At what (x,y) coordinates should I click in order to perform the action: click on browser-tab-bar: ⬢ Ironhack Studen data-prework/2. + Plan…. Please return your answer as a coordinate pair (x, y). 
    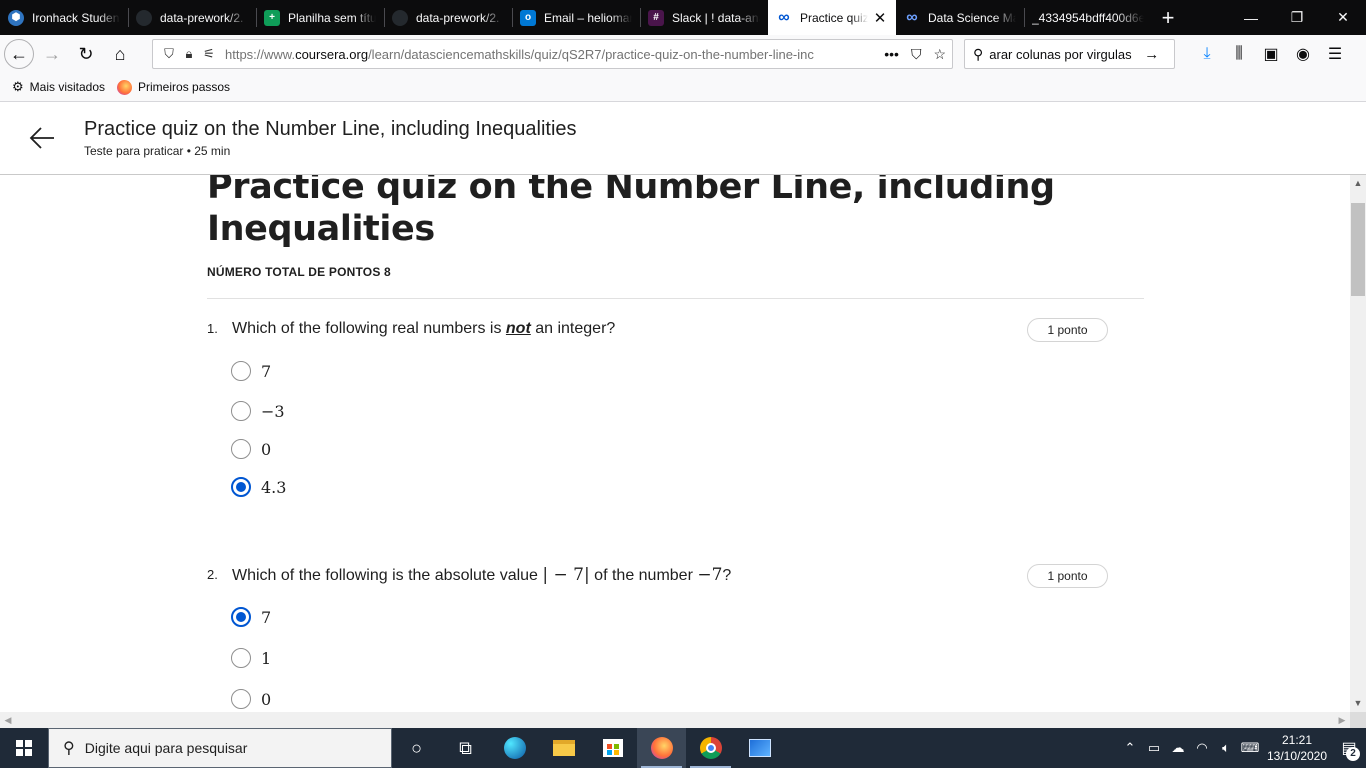
    Looking at the image, I should click on (683, 17).